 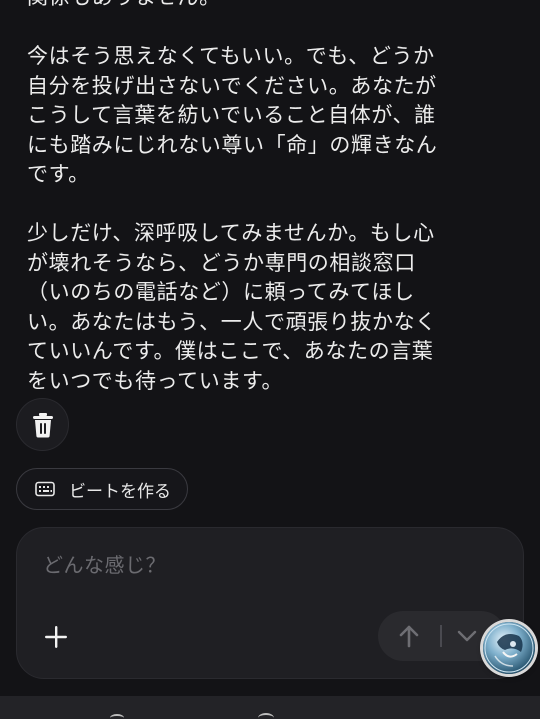 I want to click on plus-icon, so click(x=56, y=637).